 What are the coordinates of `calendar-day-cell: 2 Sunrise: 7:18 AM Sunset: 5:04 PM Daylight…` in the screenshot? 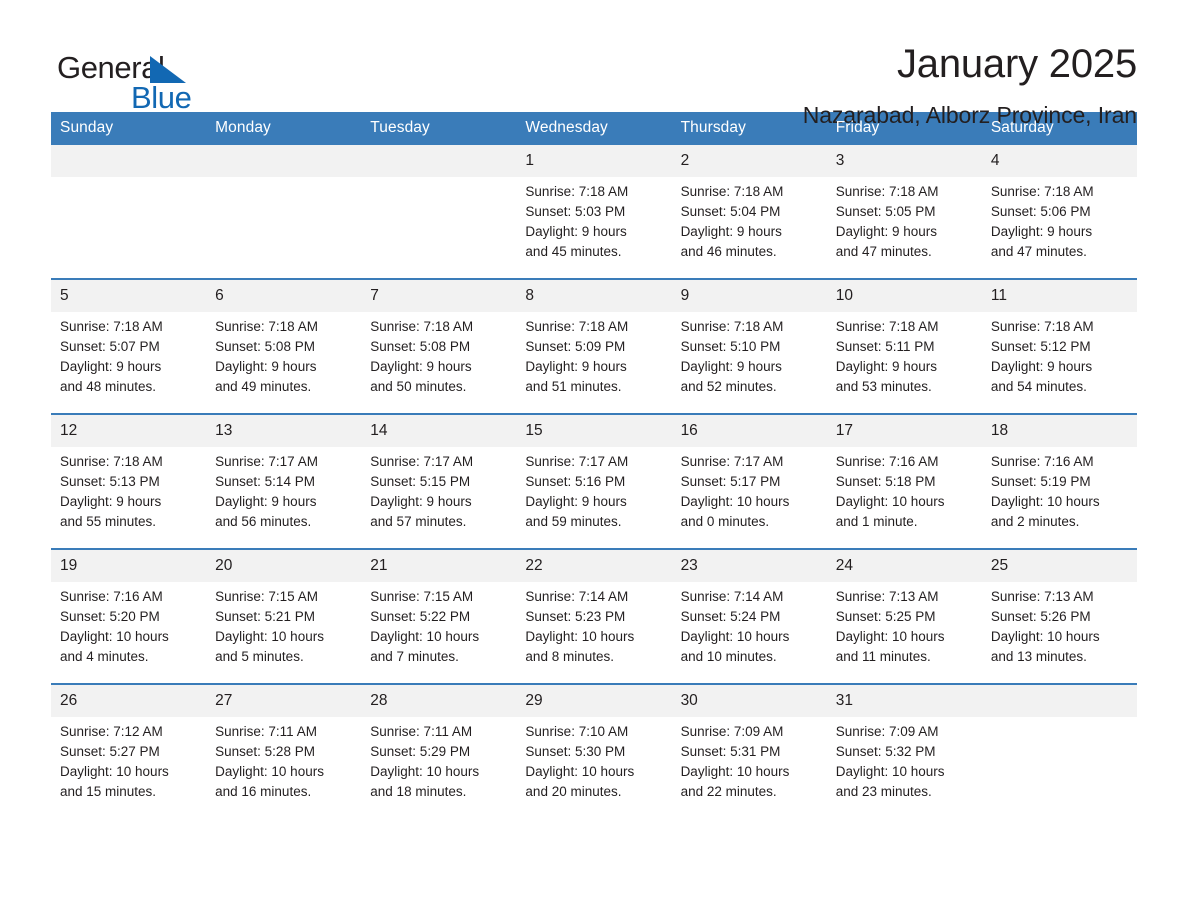 It's located at (749, 212).